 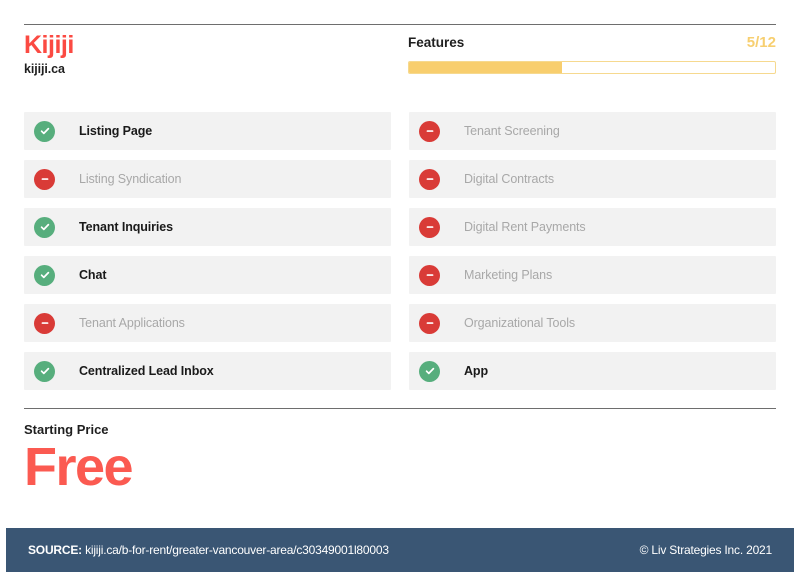 What do you see at coordinates (207, 131) in the screenshot?
I see `feature-row: Listing Page` at bounding box center [207, 131].